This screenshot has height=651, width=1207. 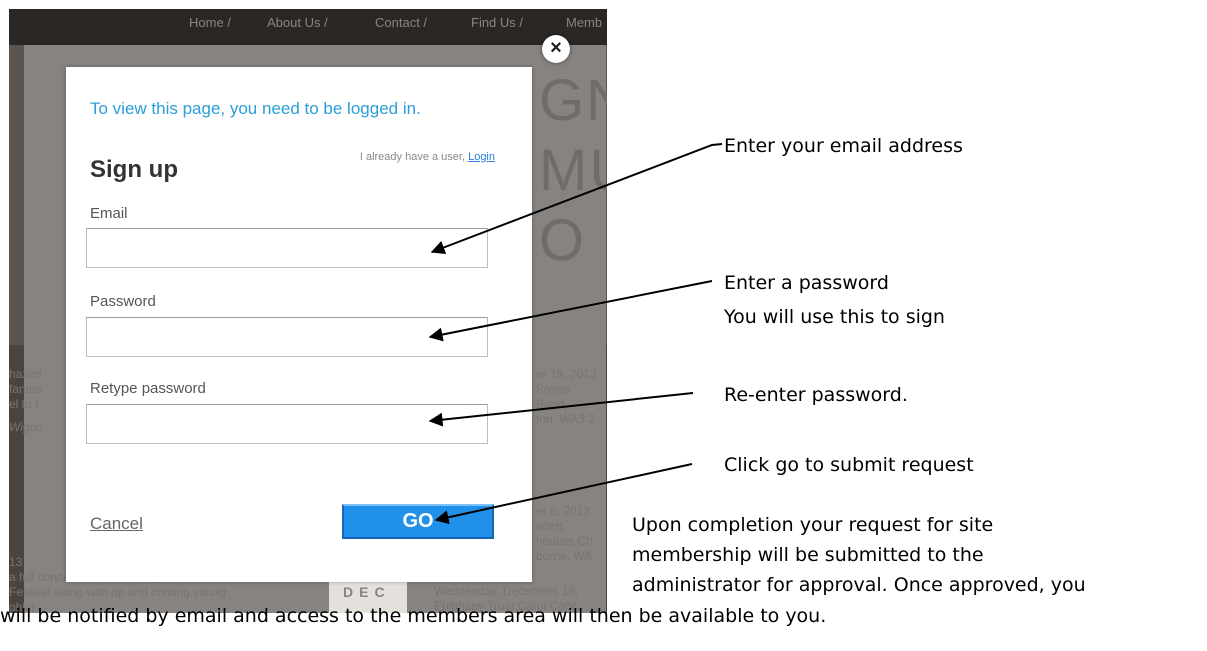 I want to click on arrow-retype, so click(x=561, y=409).